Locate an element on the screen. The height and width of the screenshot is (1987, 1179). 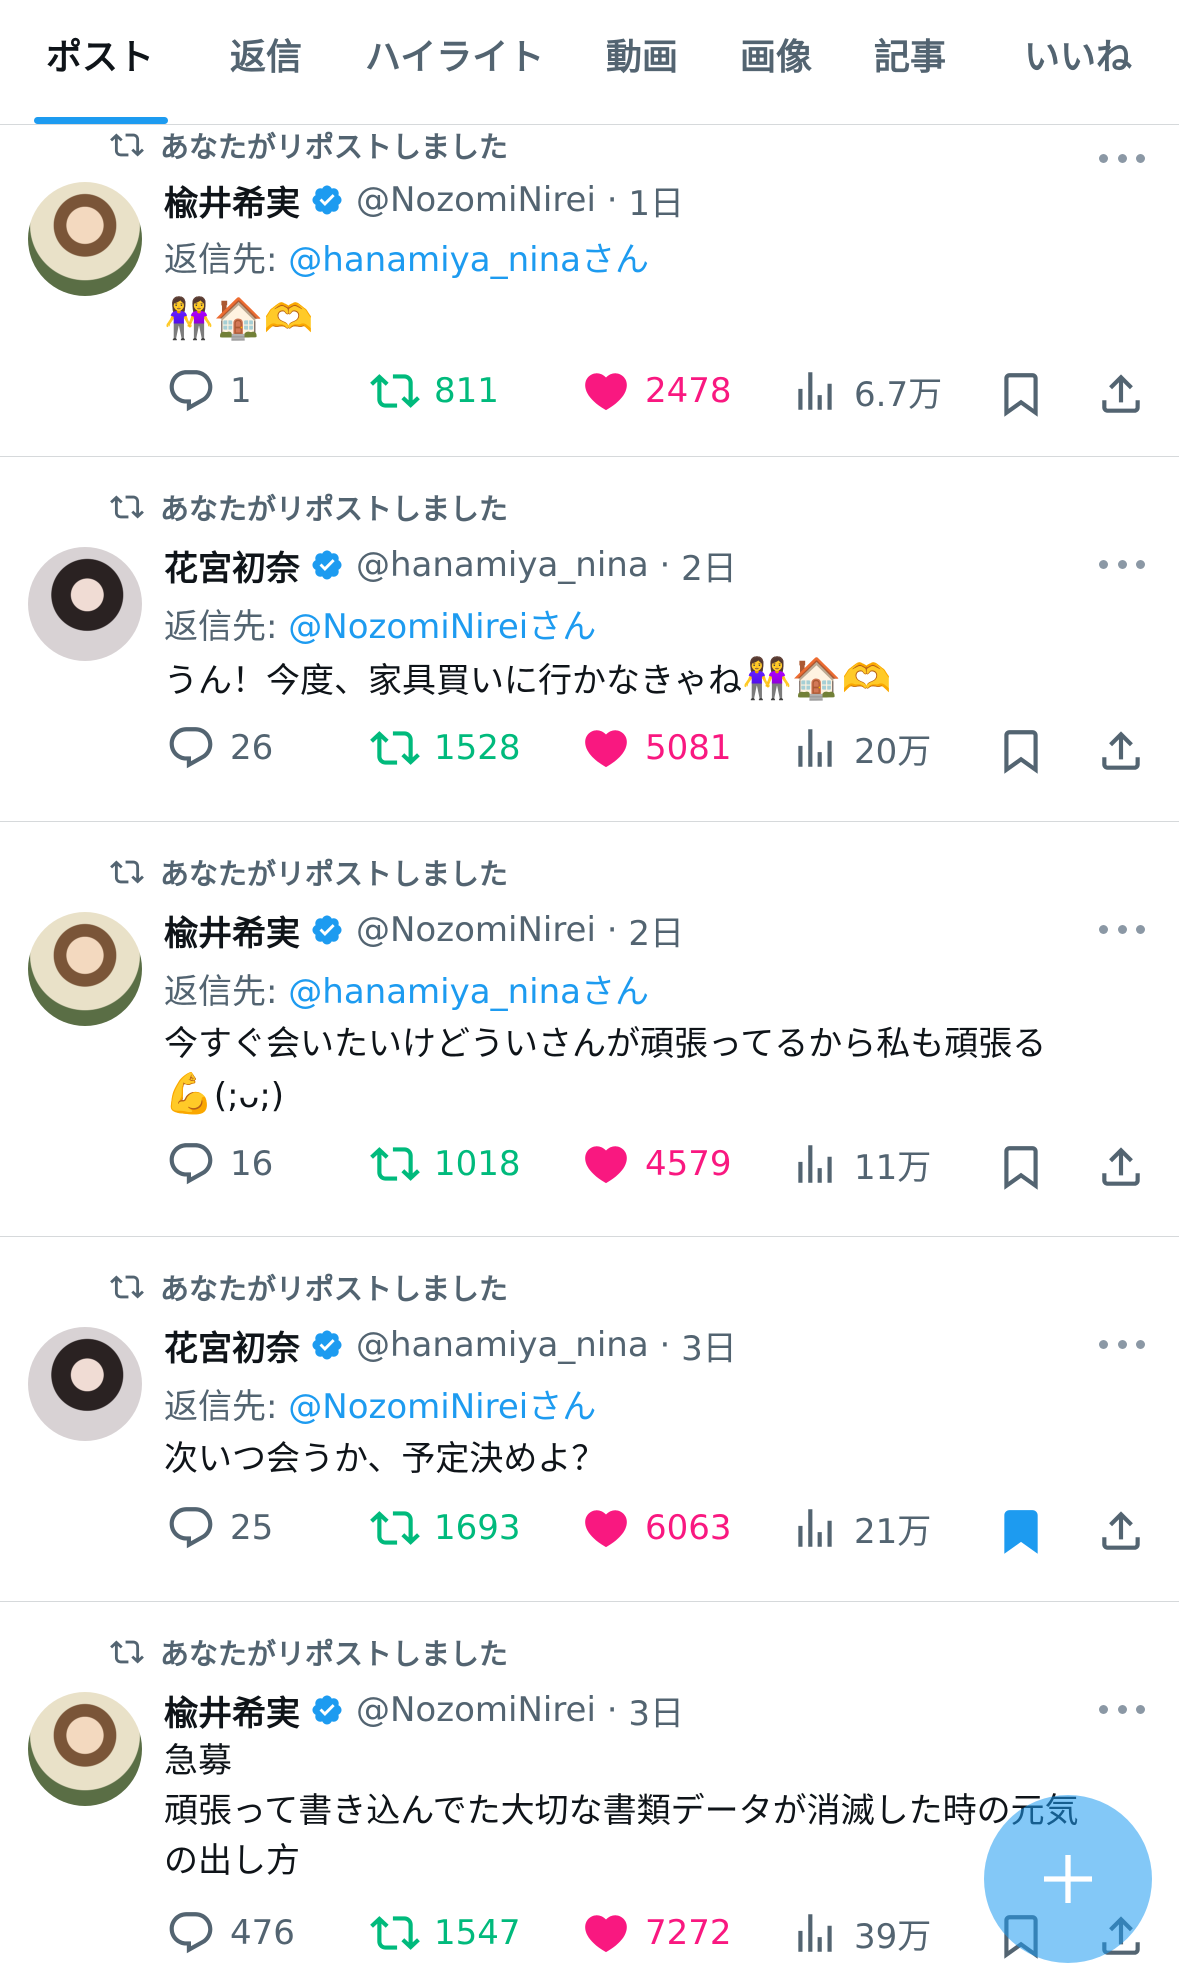
tab-videos: 動画 is located at coordinates (642, 54).